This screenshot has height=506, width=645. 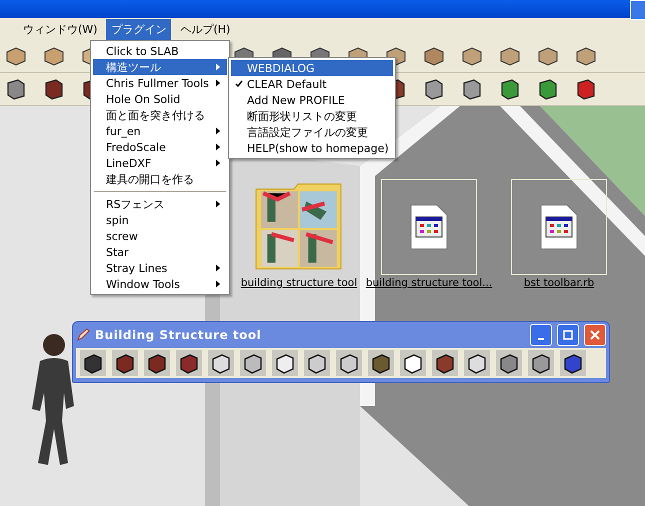 I want to click on close-button, so click(x=595, y=335).